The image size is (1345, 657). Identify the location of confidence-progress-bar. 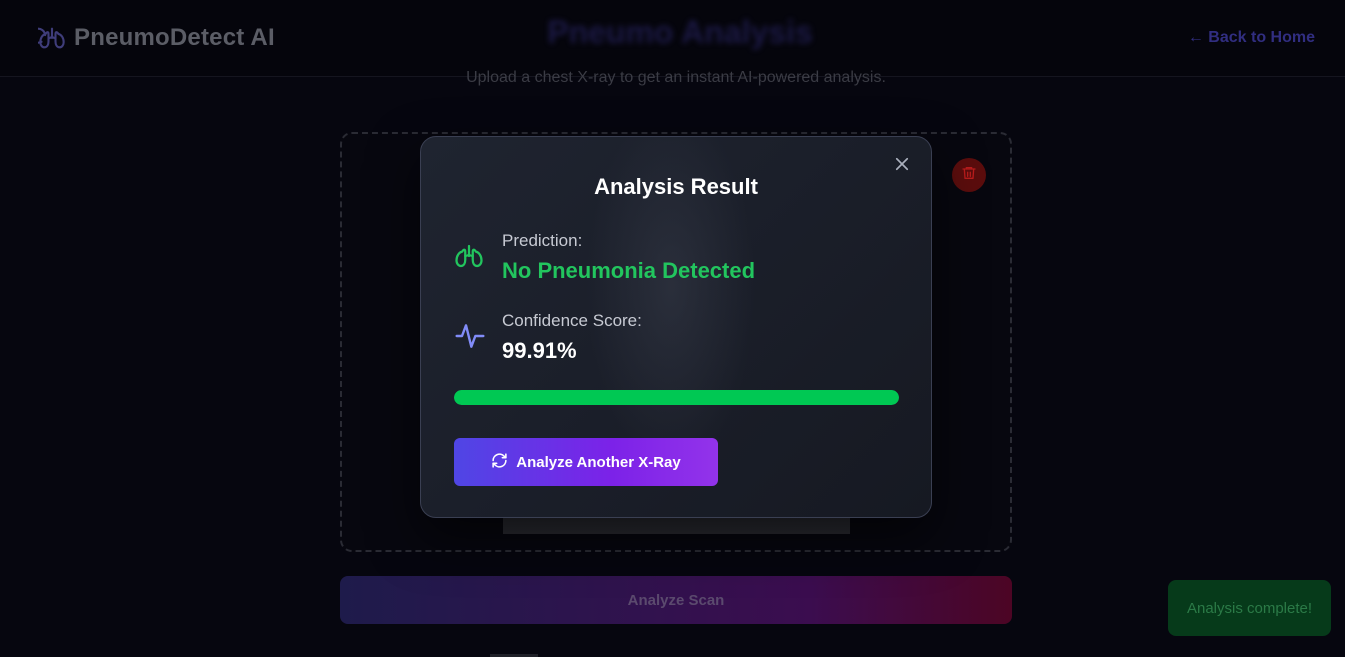
(676, 397).